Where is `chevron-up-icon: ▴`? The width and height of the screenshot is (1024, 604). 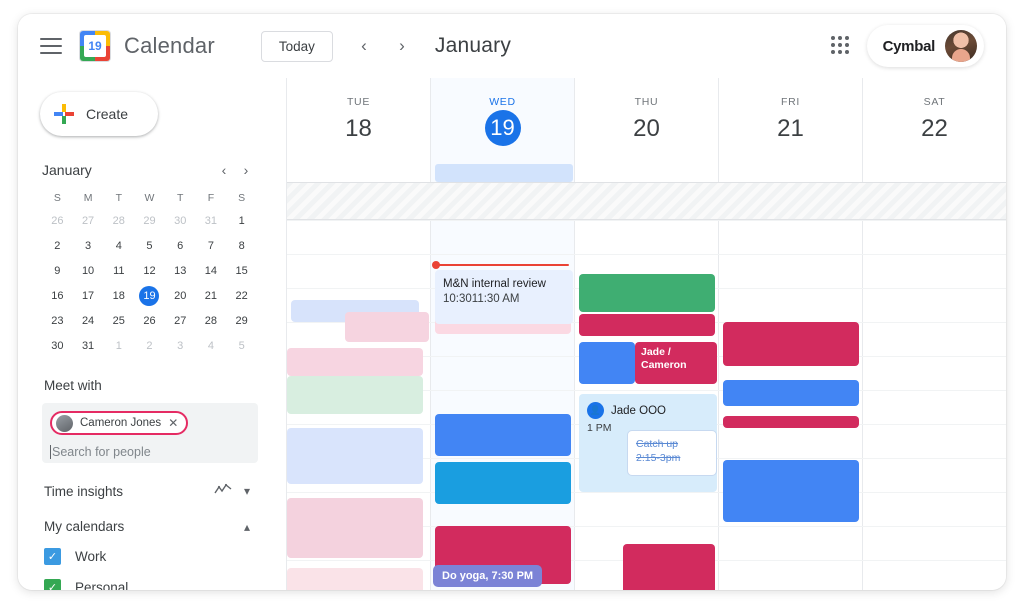
chevron-up-icon: ▴ is located at coordinates (247, 527).